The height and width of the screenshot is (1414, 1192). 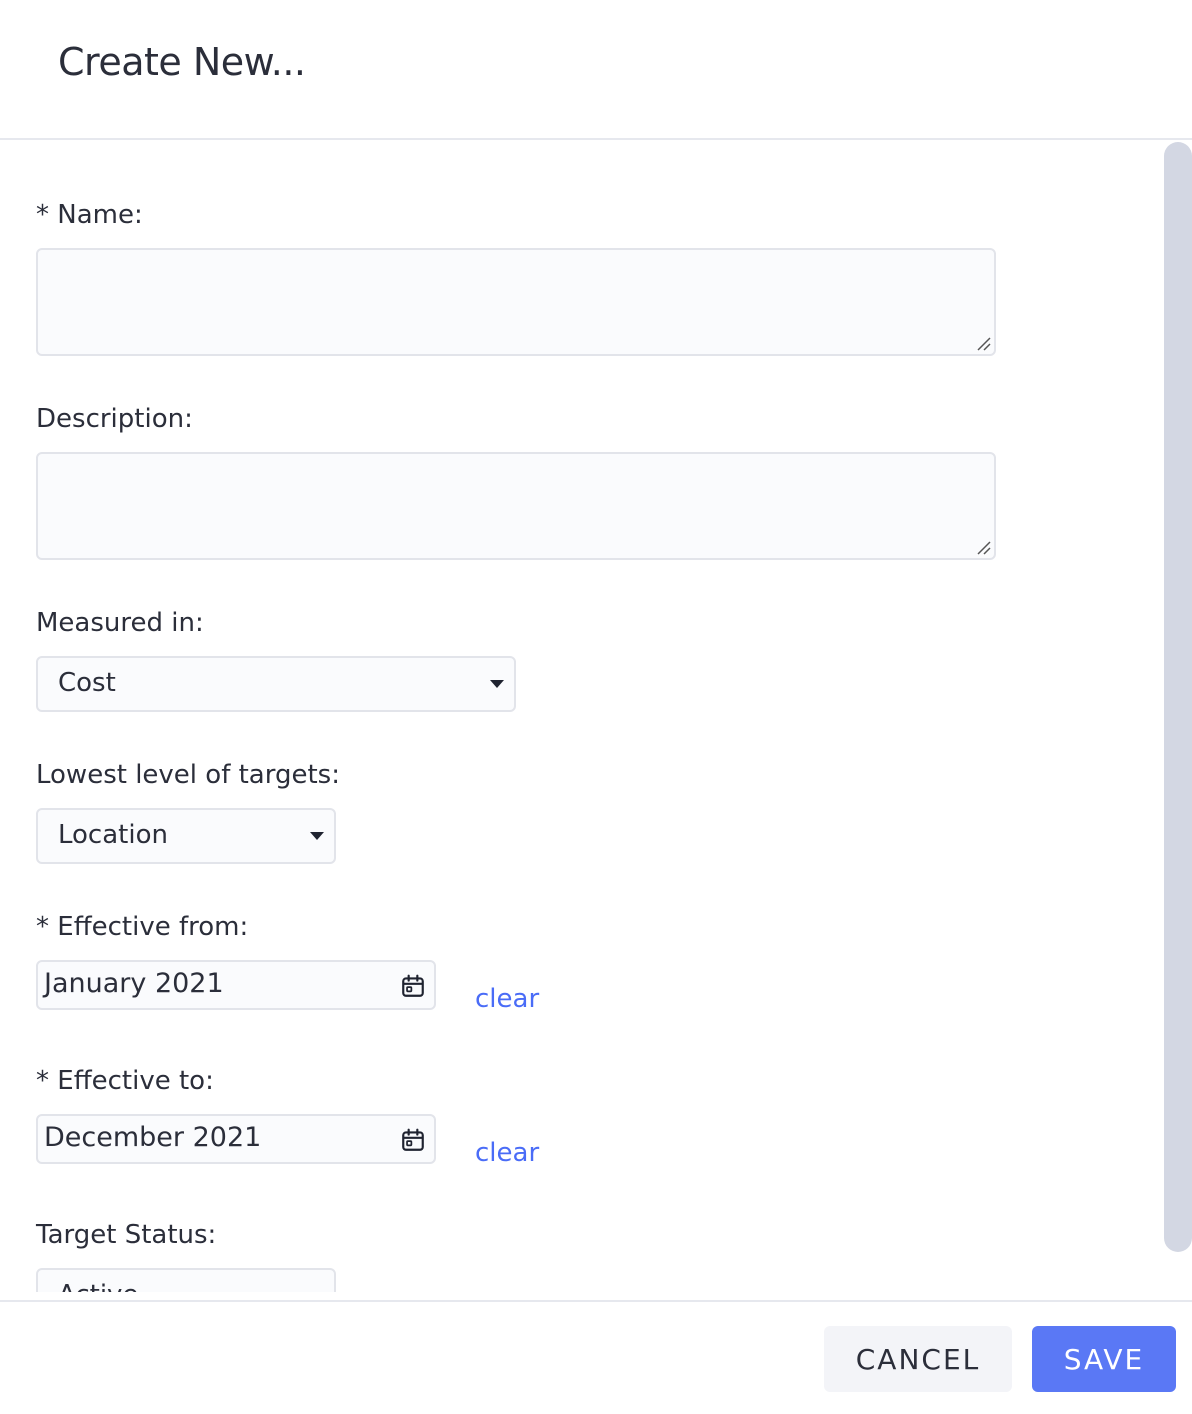 I want to click on save-button: SAVE, so click(x=1104, y=1359).